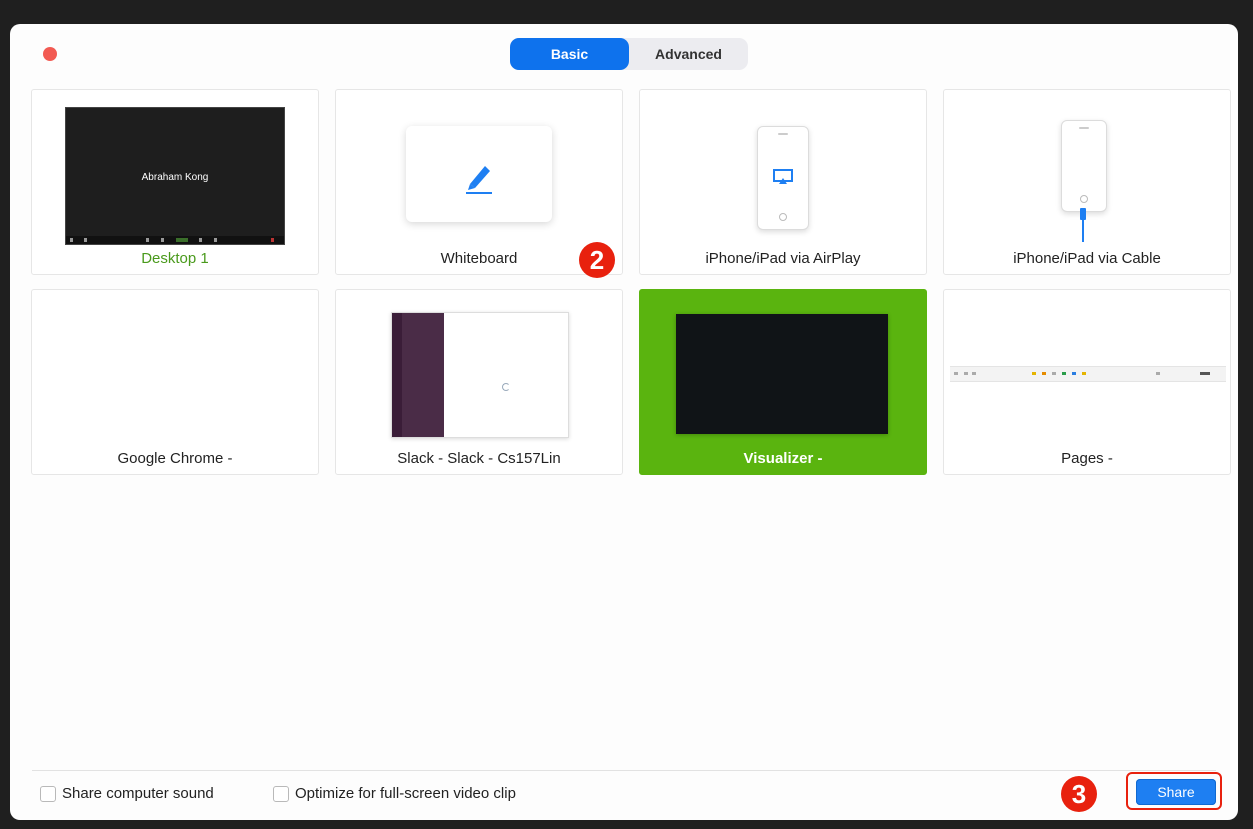  I want to click on step-2-annotation: 2, so click(597, 260).